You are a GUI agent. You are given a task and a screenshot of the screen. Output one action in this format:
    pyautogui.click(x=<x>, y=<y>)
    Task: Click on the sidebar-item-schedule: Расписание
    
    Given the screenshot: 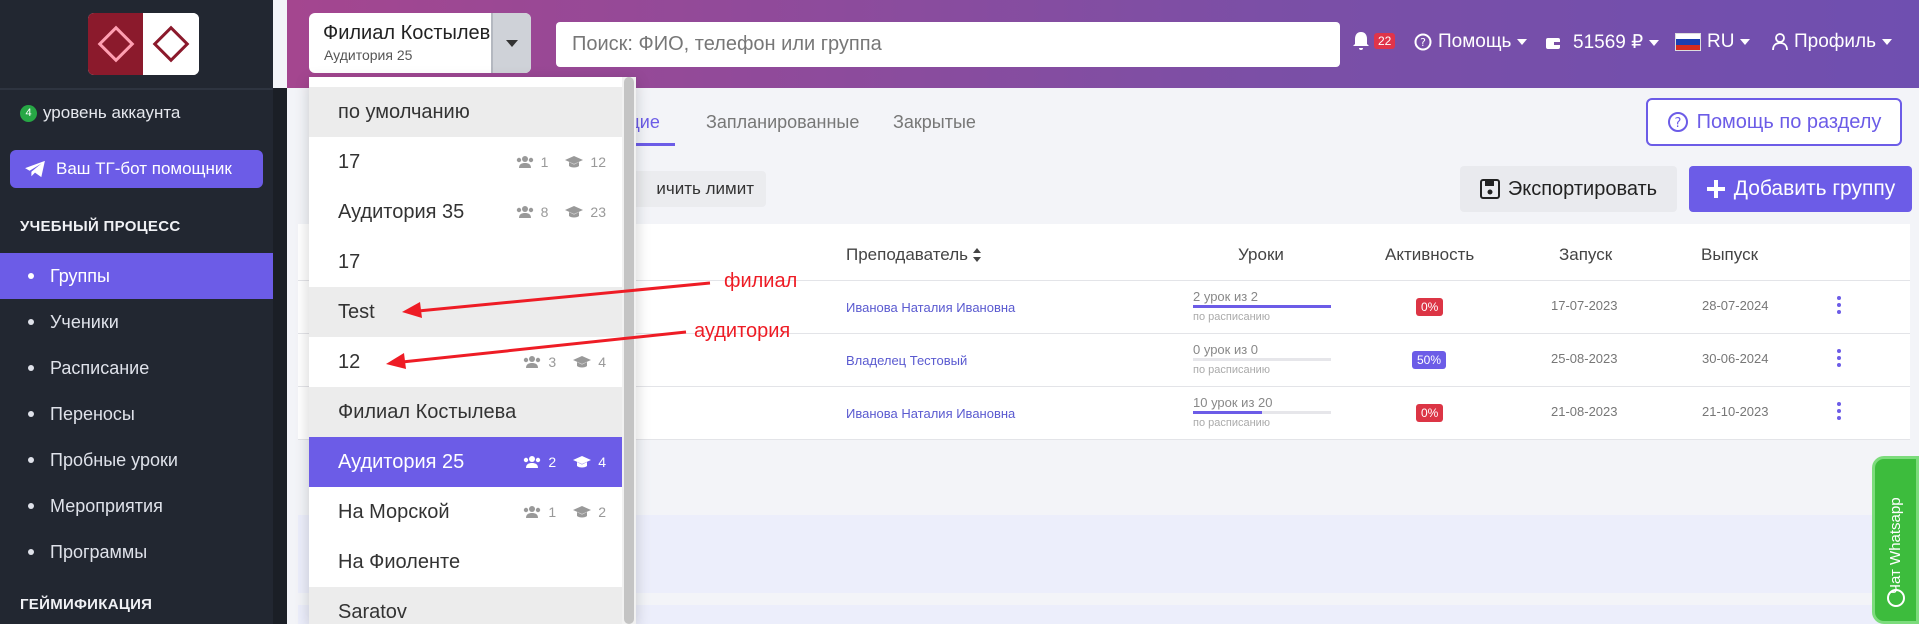 What is the action you would take?
    pyautogui.click(x=136, y=368)
    